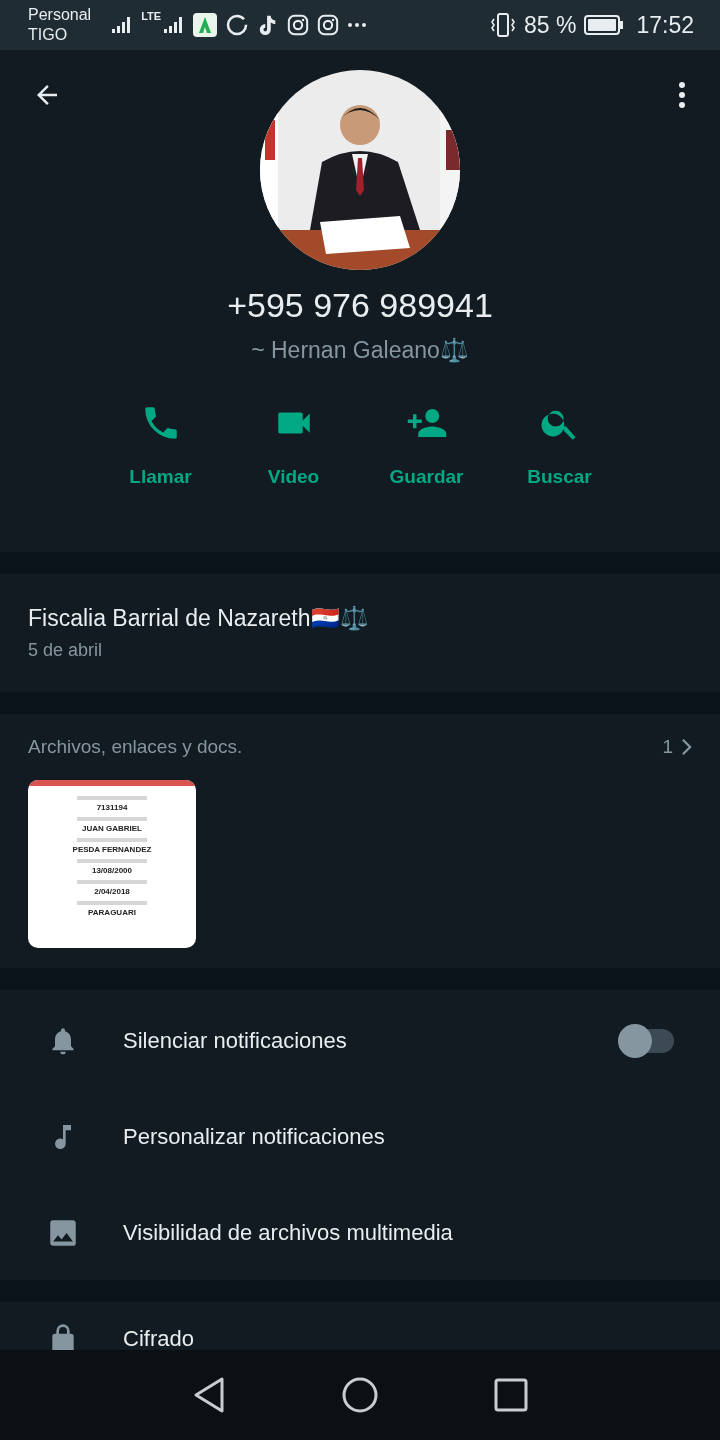 The width and height of the screenshot is (720, 1440). What do you see at coordinates (112, 850) in the screenshot?
I see `document-text: PESDA FERNANDEZ` at bounding box center [112, 850].